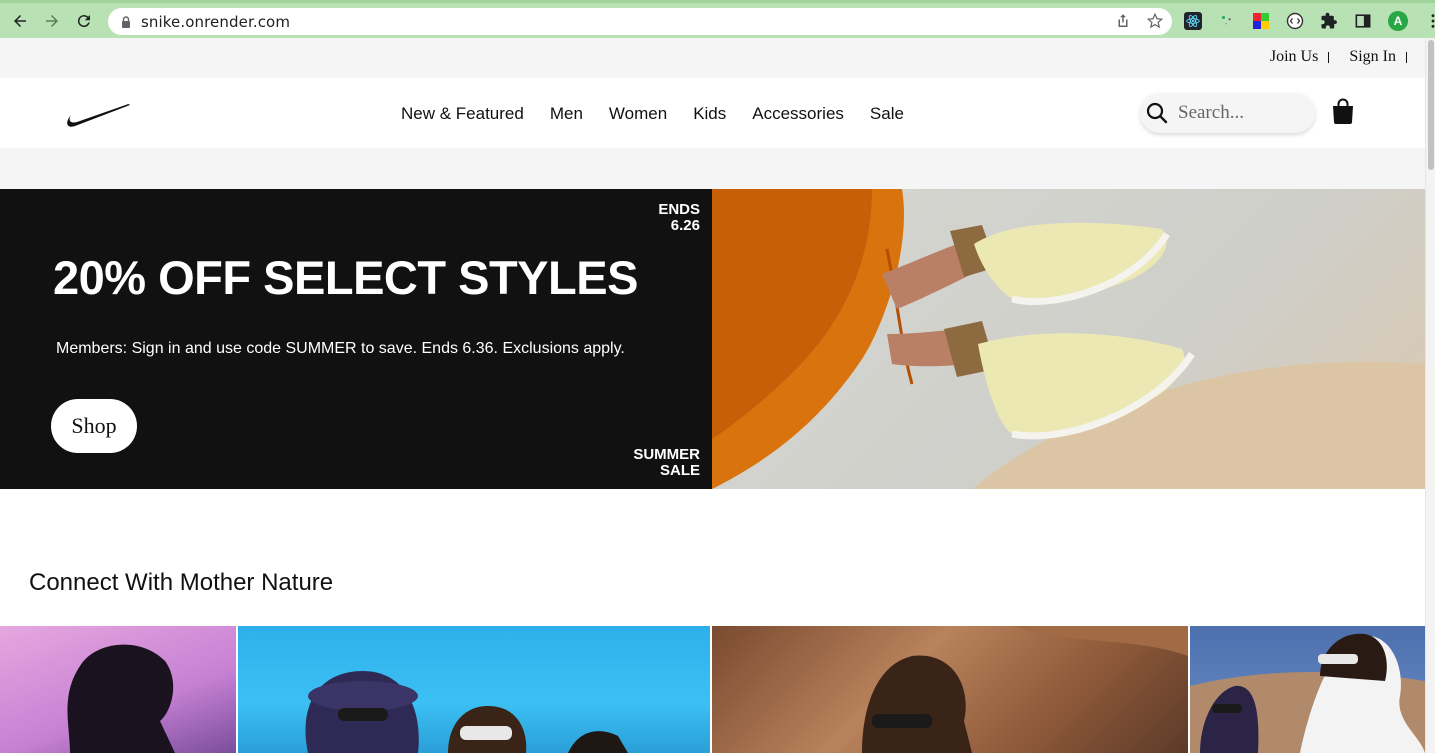 The width and height of the screenshot is (1435, 753). Describe the element at coordinates (97, 115) in the screenshot. I see `nike-swoosh-logo` at that location.